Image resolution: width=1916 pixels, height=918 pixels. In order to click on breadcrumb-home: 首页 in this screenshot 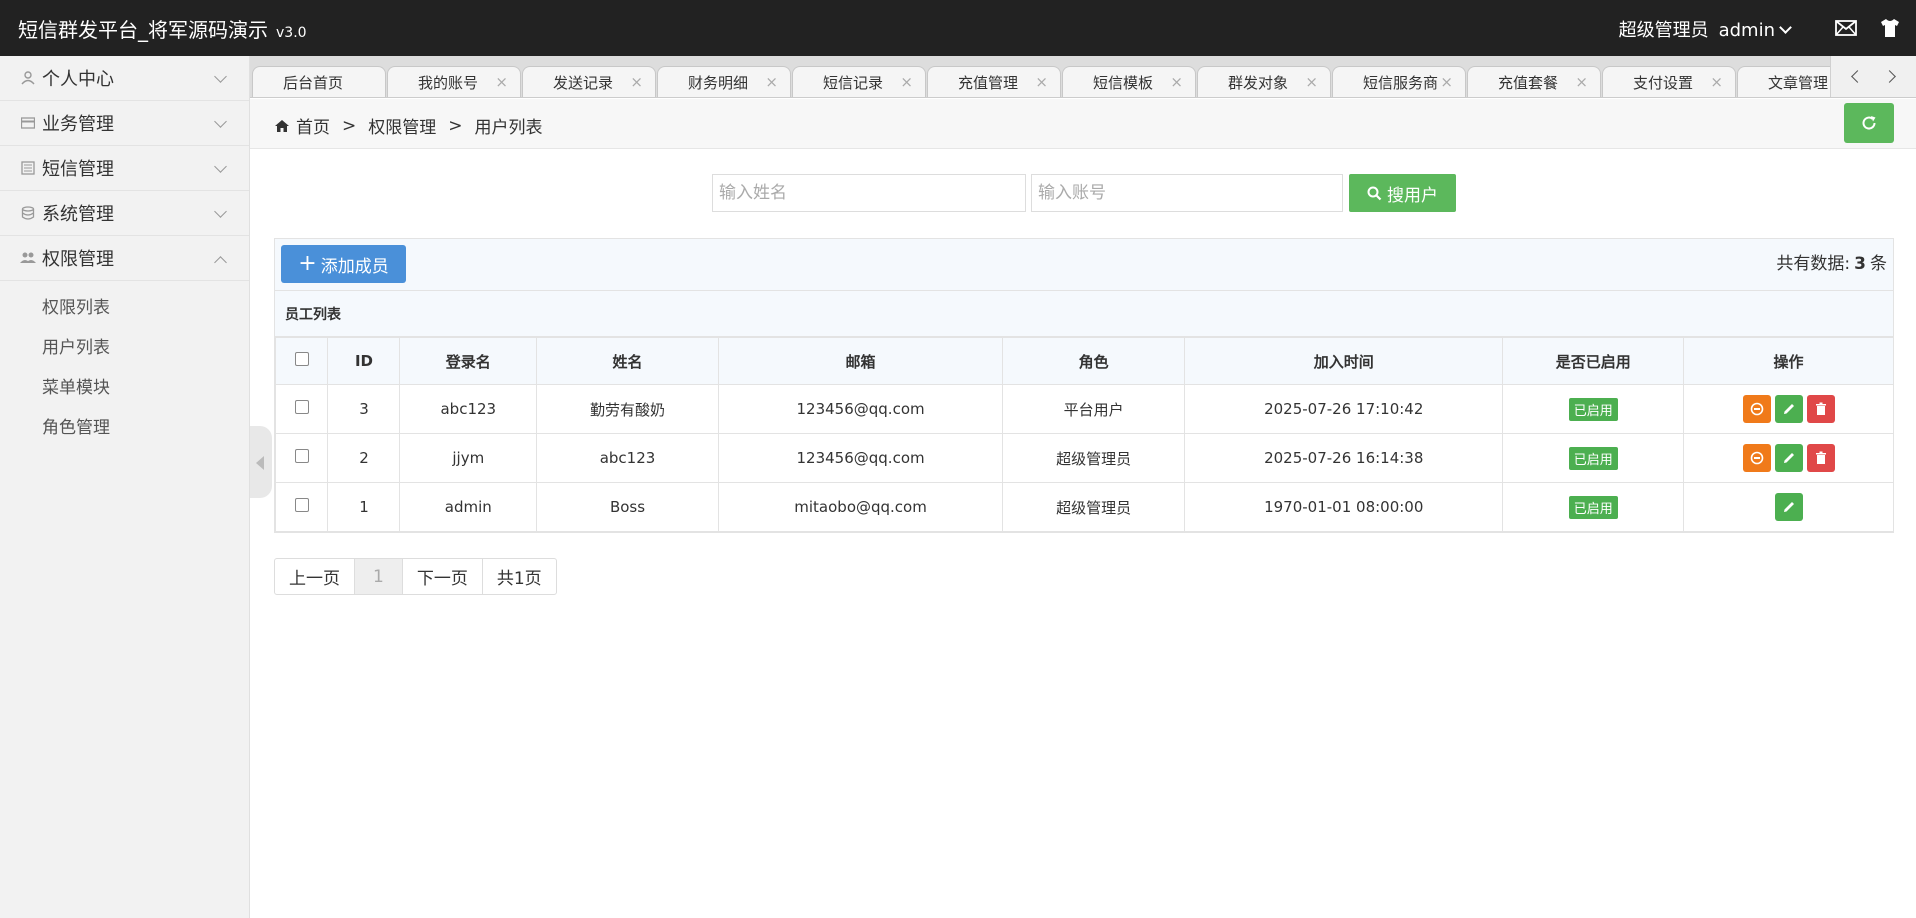, I will do `click(313, 125)`.